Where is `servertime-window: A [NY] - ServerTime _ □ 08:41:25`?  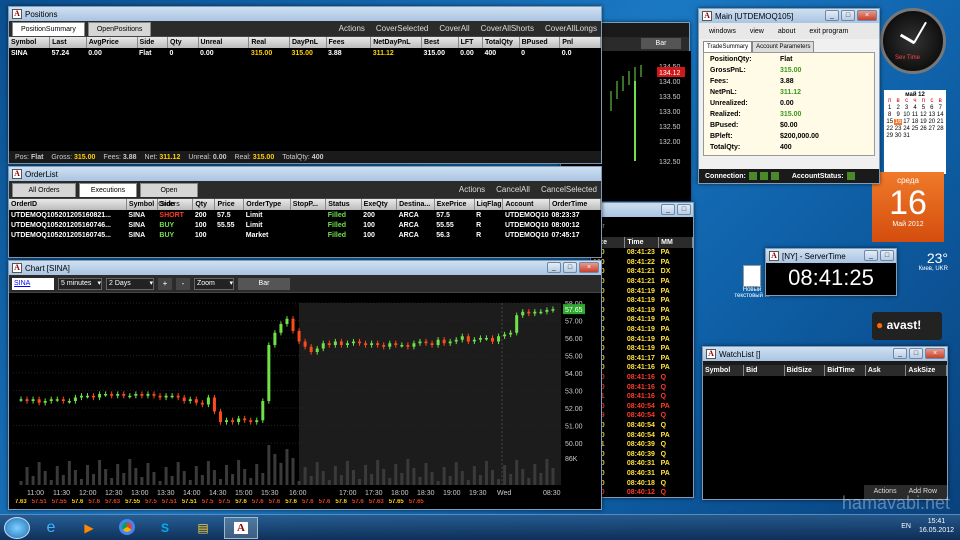 servertime-window: A [NY] - ServerTime _ □ 08:41:25 is located at coordinates (831, 272).